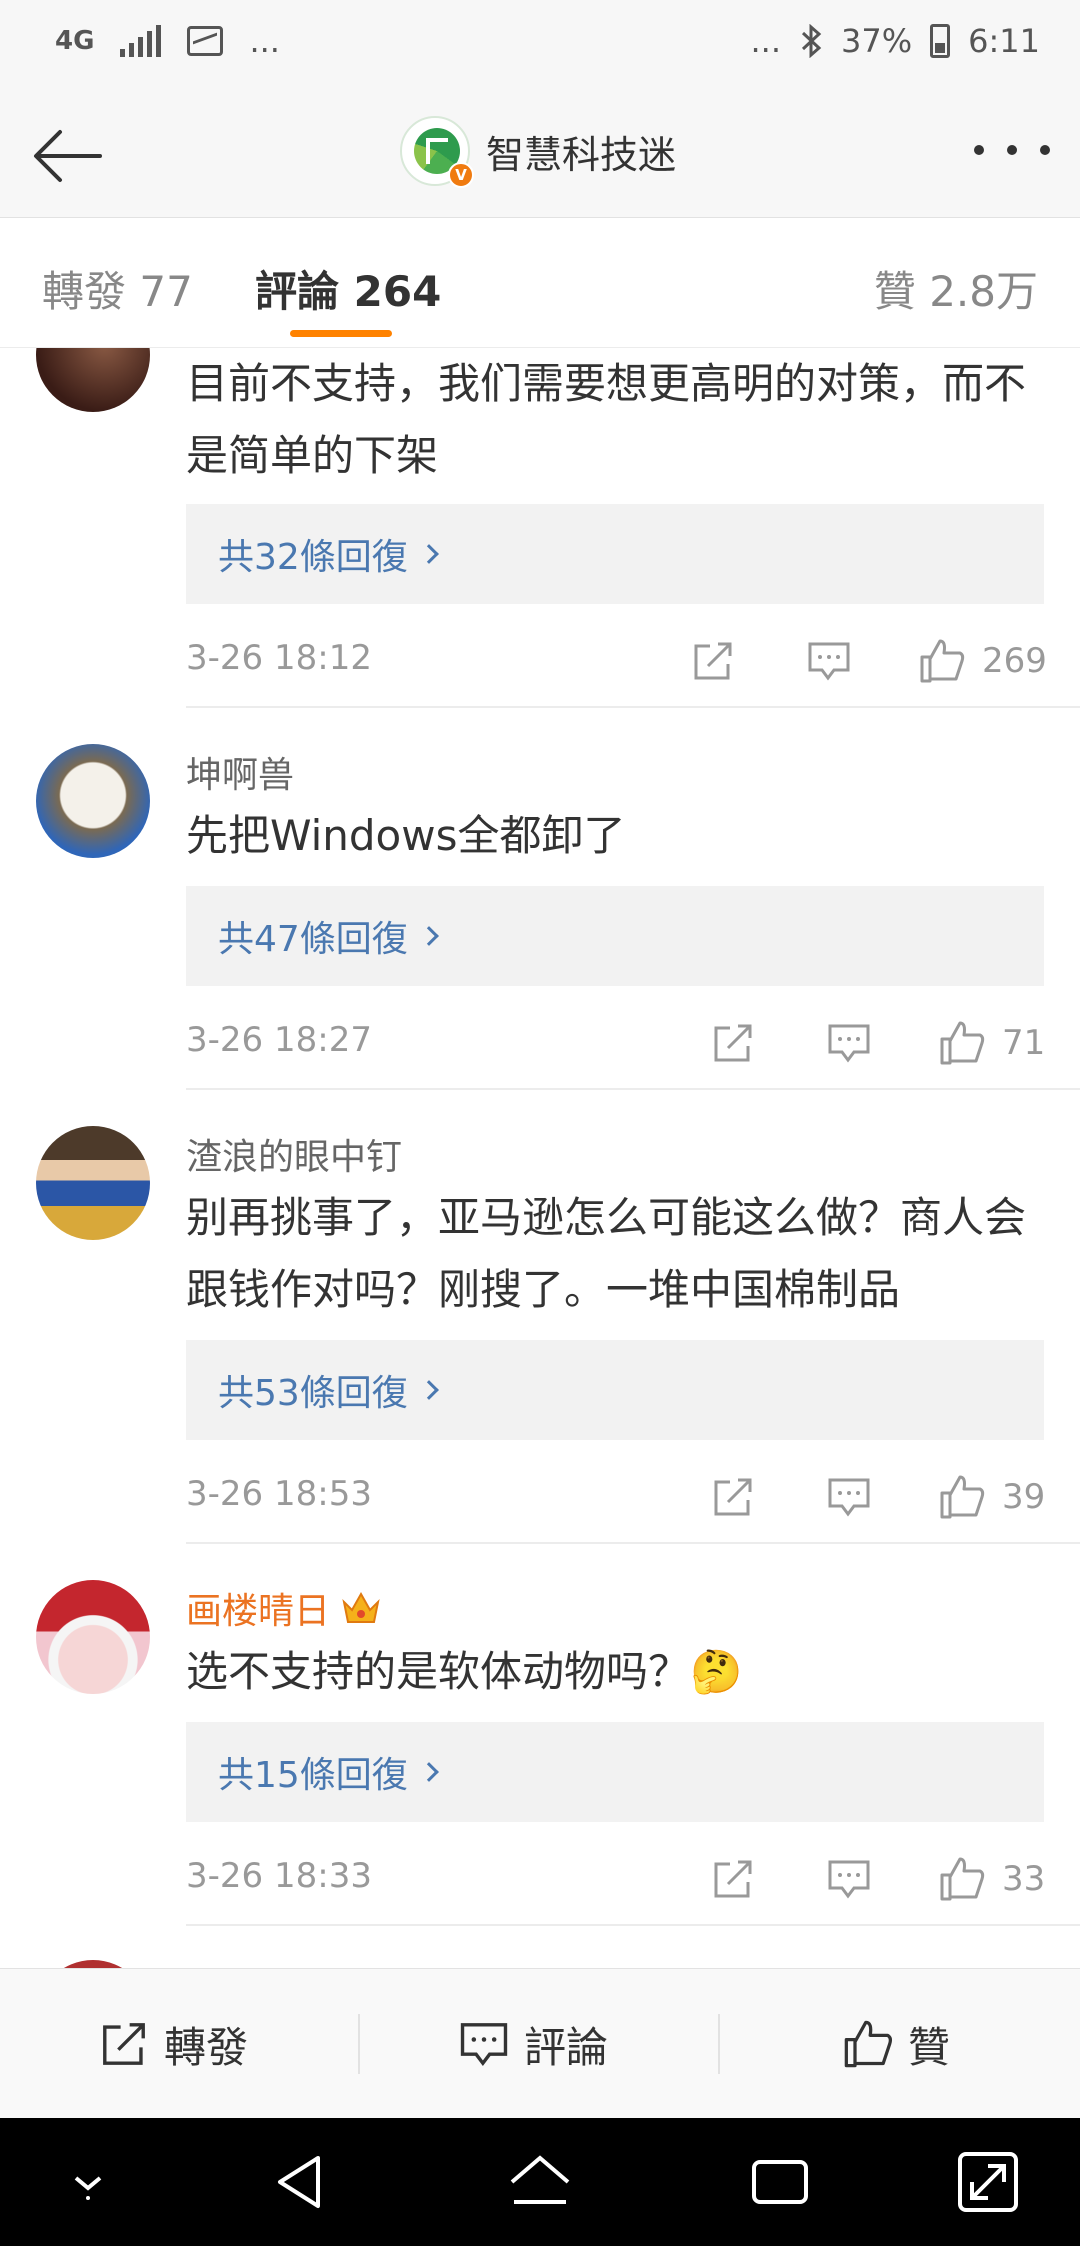 The width and height of the screenshot is (1080, 2246). I want to click on vip-crown-icon, so click(361, 1607).